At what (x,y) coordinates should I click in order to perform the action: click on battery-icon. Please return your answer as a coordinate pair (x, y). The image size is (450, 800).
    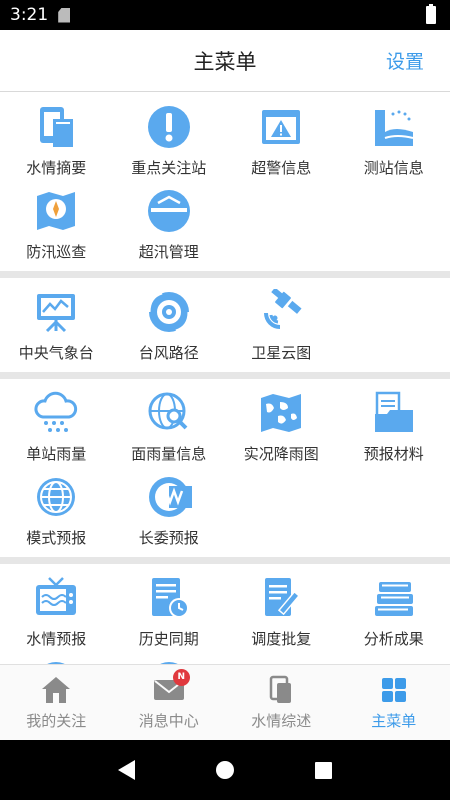
    Looking at the image, I should click on (431, 14).